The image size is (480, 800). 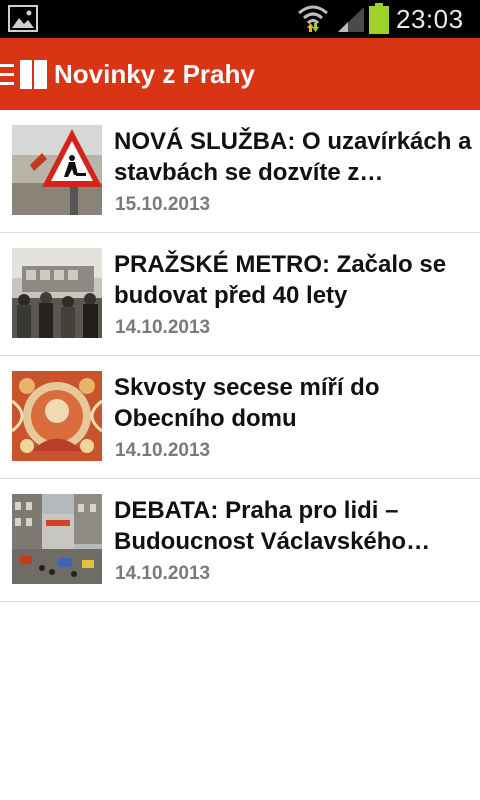 What do you see at coordinates (57, 170) in the screenshot?
I see `roadwork-sign-thumbnail` at bounding box center [57, 170].